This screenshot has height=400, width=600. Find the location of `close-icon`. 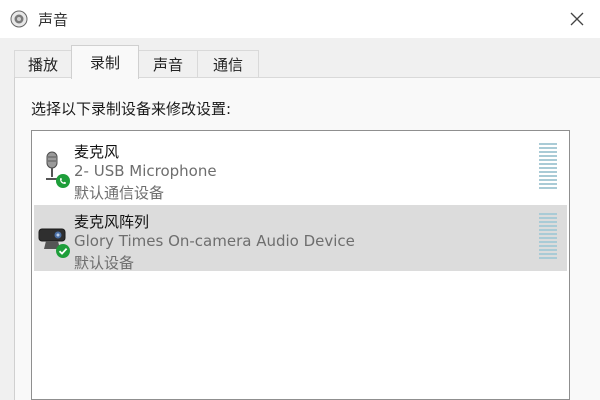

close-icon is located at coordinates (577, 19).